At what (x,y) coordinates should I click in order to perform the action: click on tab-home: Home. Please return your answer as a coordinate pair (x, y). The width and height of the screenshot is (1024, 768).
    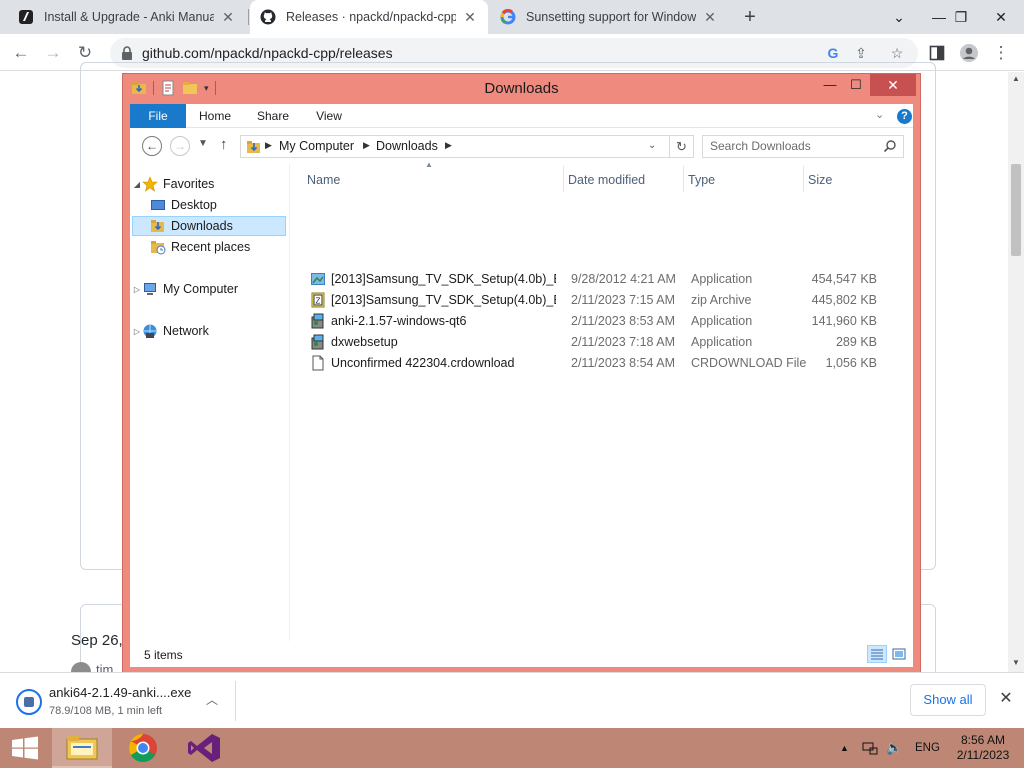
    Looking at the image, I should click on (215, 116).